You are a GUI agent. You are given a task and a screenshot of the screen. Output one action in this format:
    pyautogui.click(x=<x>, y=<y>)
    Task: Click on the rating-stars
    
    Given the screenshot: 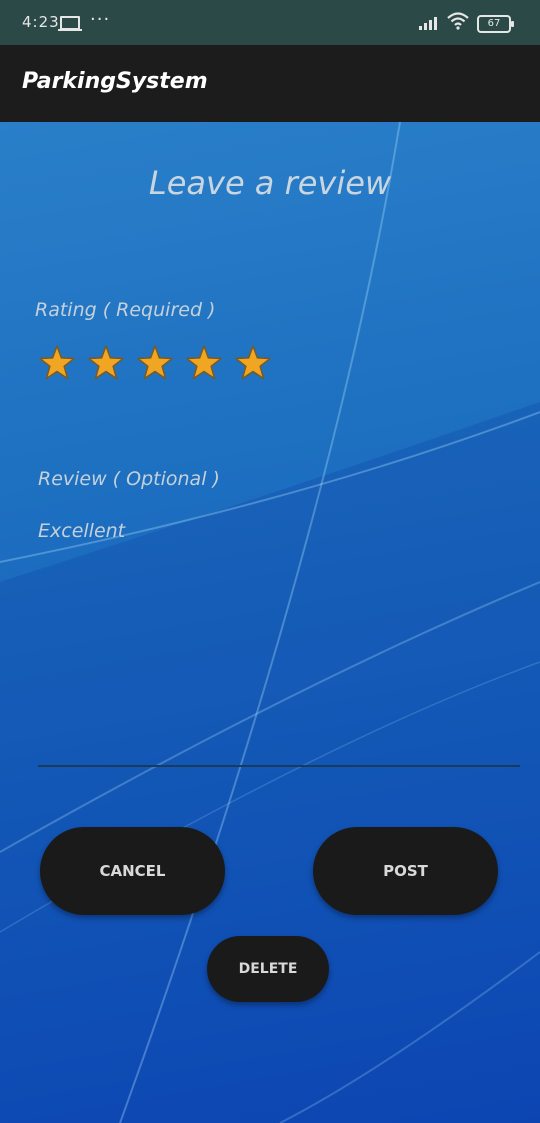 What is the action you would take?
    pyautogui.click(x=158, y=365)
    